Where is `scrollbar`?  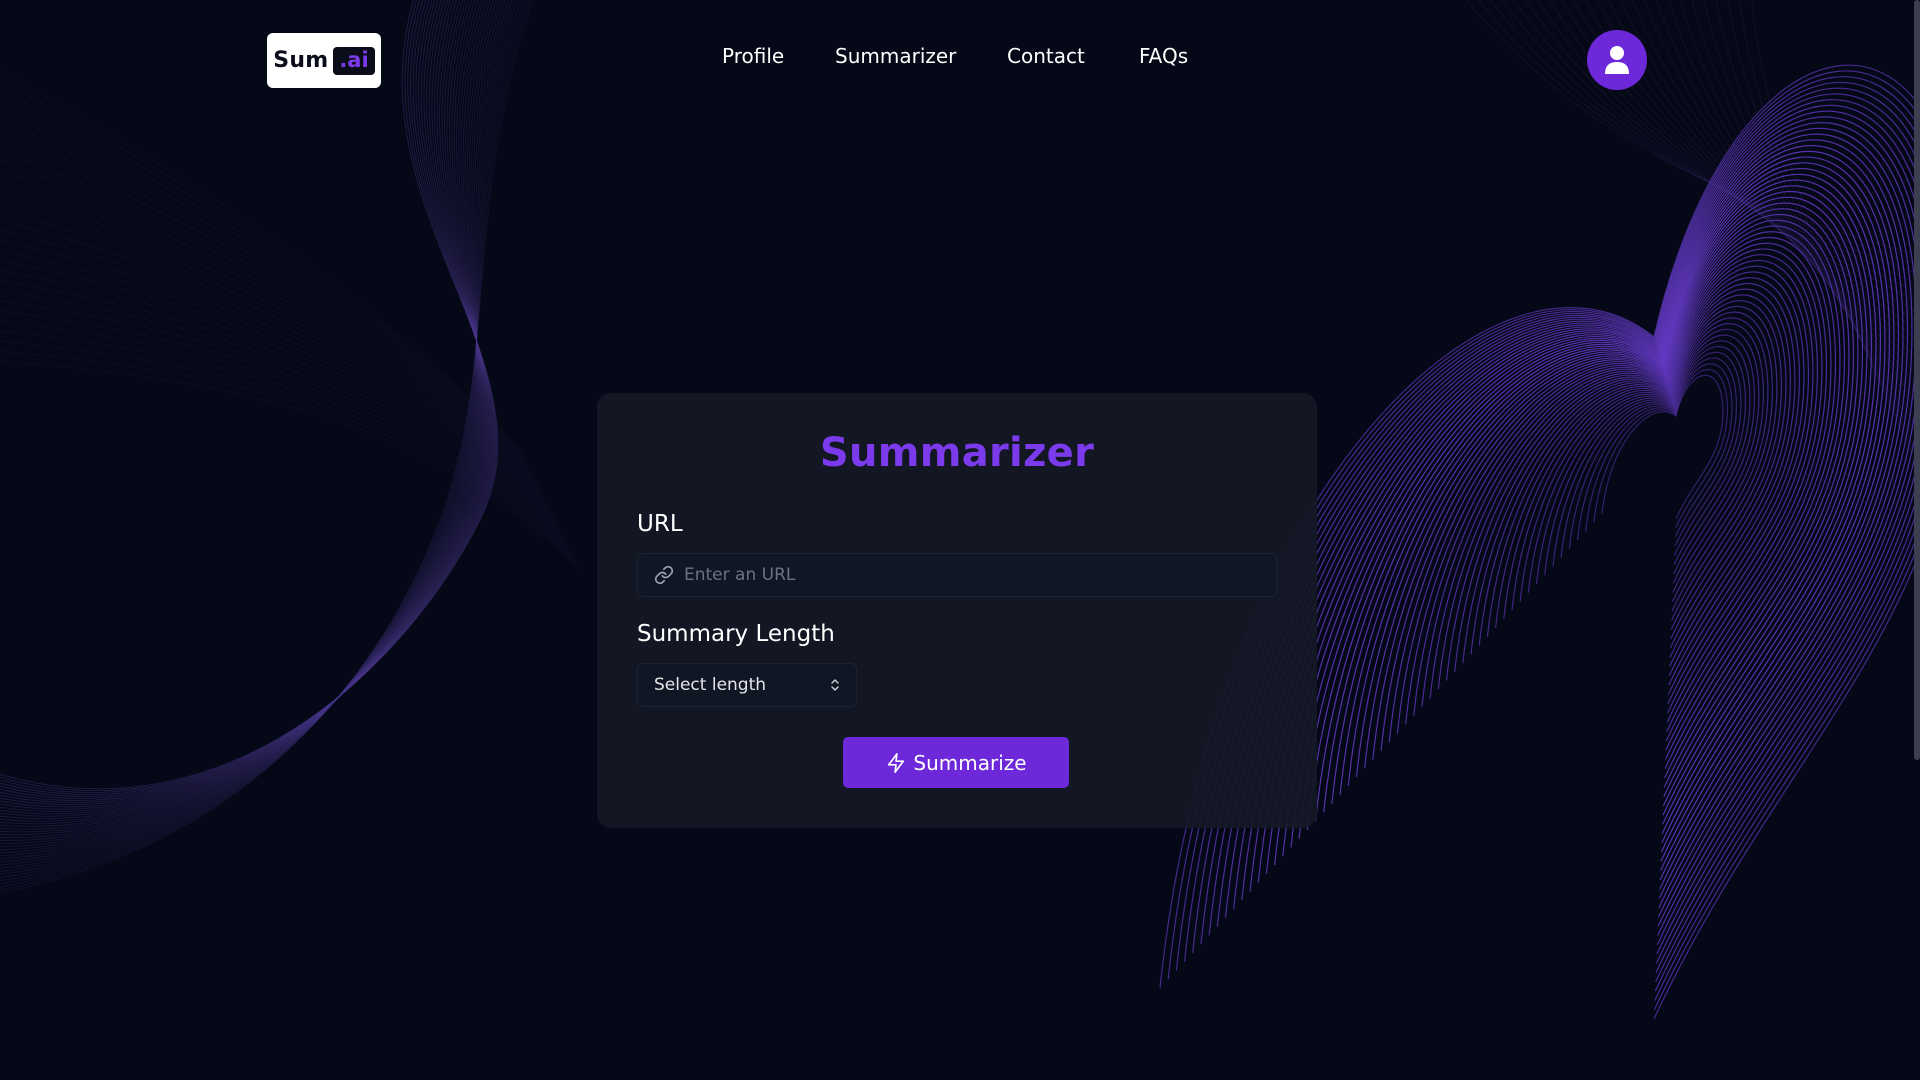 scrollbar is located at coordinates (1917, 380).